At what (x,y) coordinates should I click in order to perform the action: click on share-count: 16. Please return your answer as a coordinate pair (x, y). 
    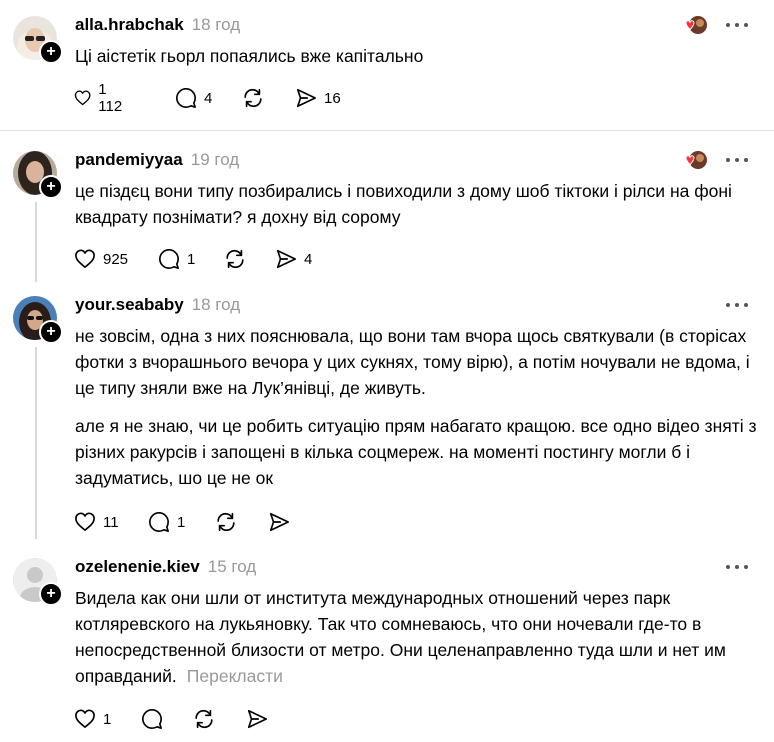
    Looking at the image, I should click on (332, 98).